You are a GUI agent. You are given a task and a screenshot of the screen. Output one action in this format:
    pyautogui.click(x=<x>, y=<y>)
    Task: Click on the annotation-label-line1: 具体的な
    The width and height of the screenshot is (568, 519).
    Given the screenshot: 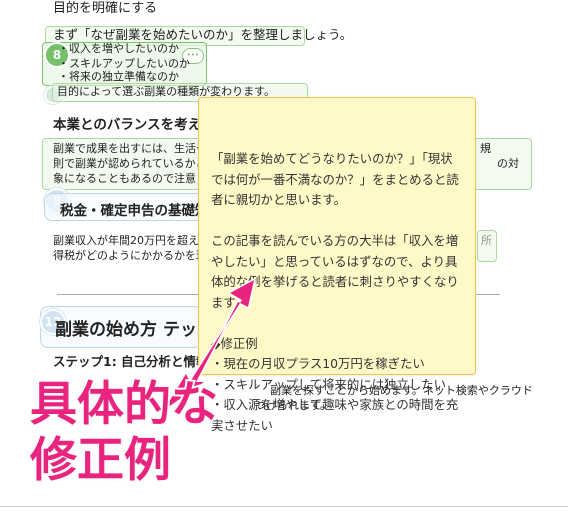 What is the action you would take?
    pyautogui.click(x=124, y=404)
    